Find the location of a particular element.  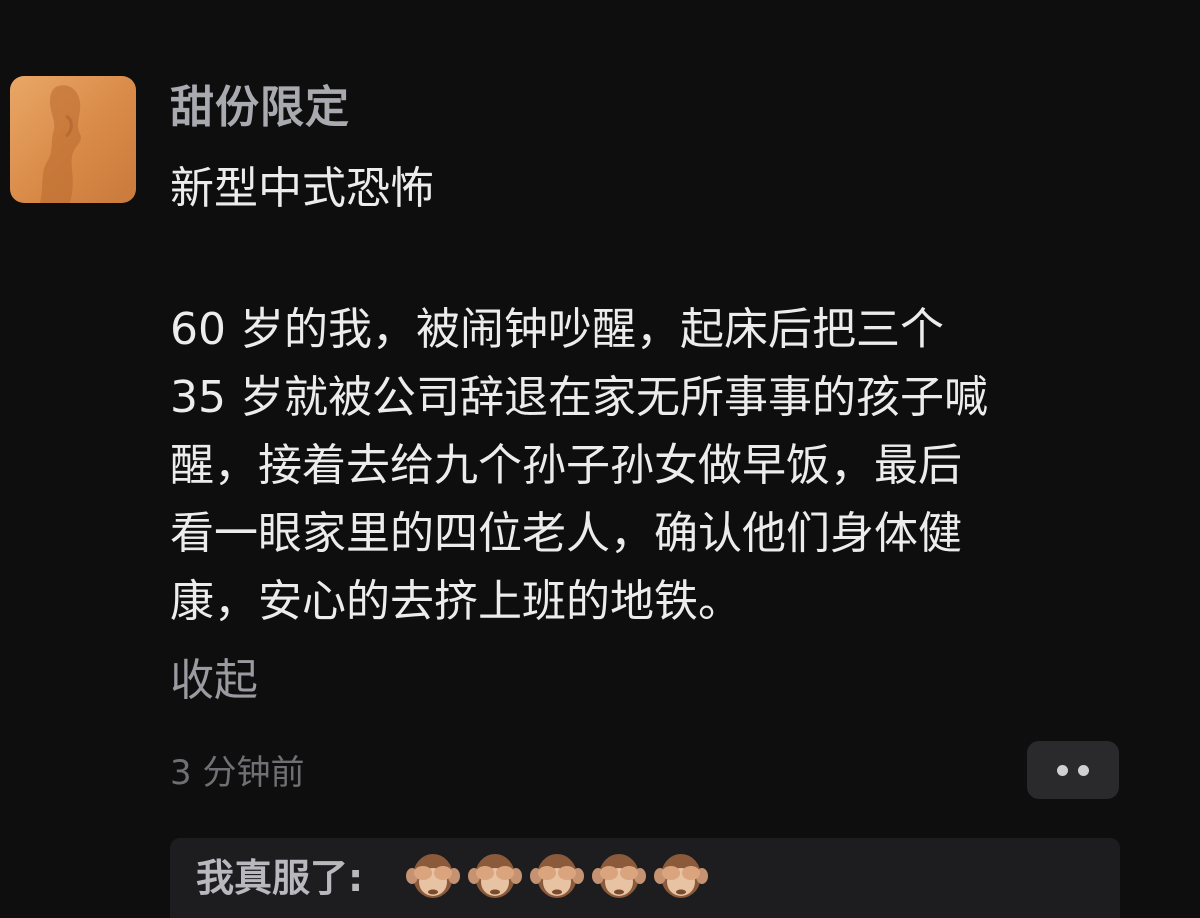

post-timestamp: 3 分钟前 is located at coordinates (237, 773).